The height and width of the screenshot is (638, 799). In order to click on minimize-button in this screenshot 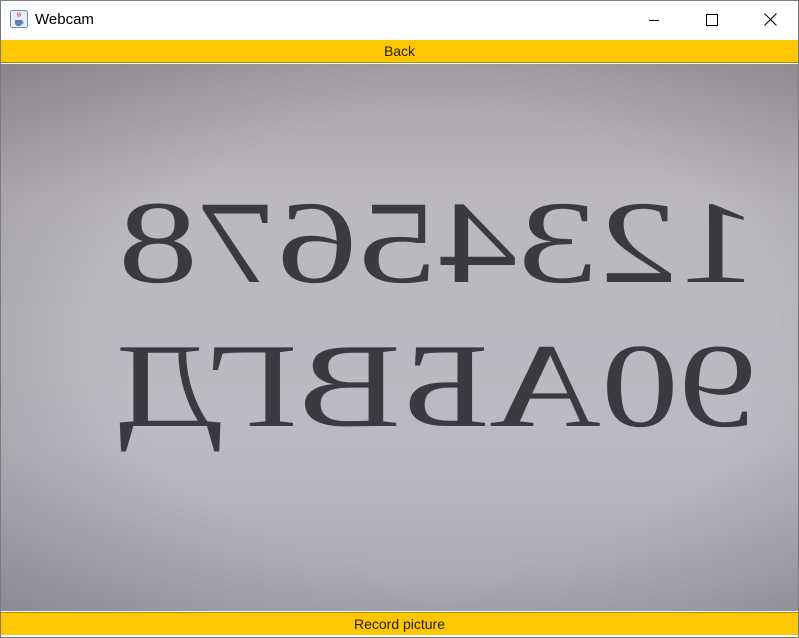, I will do `click(654, 19)`.